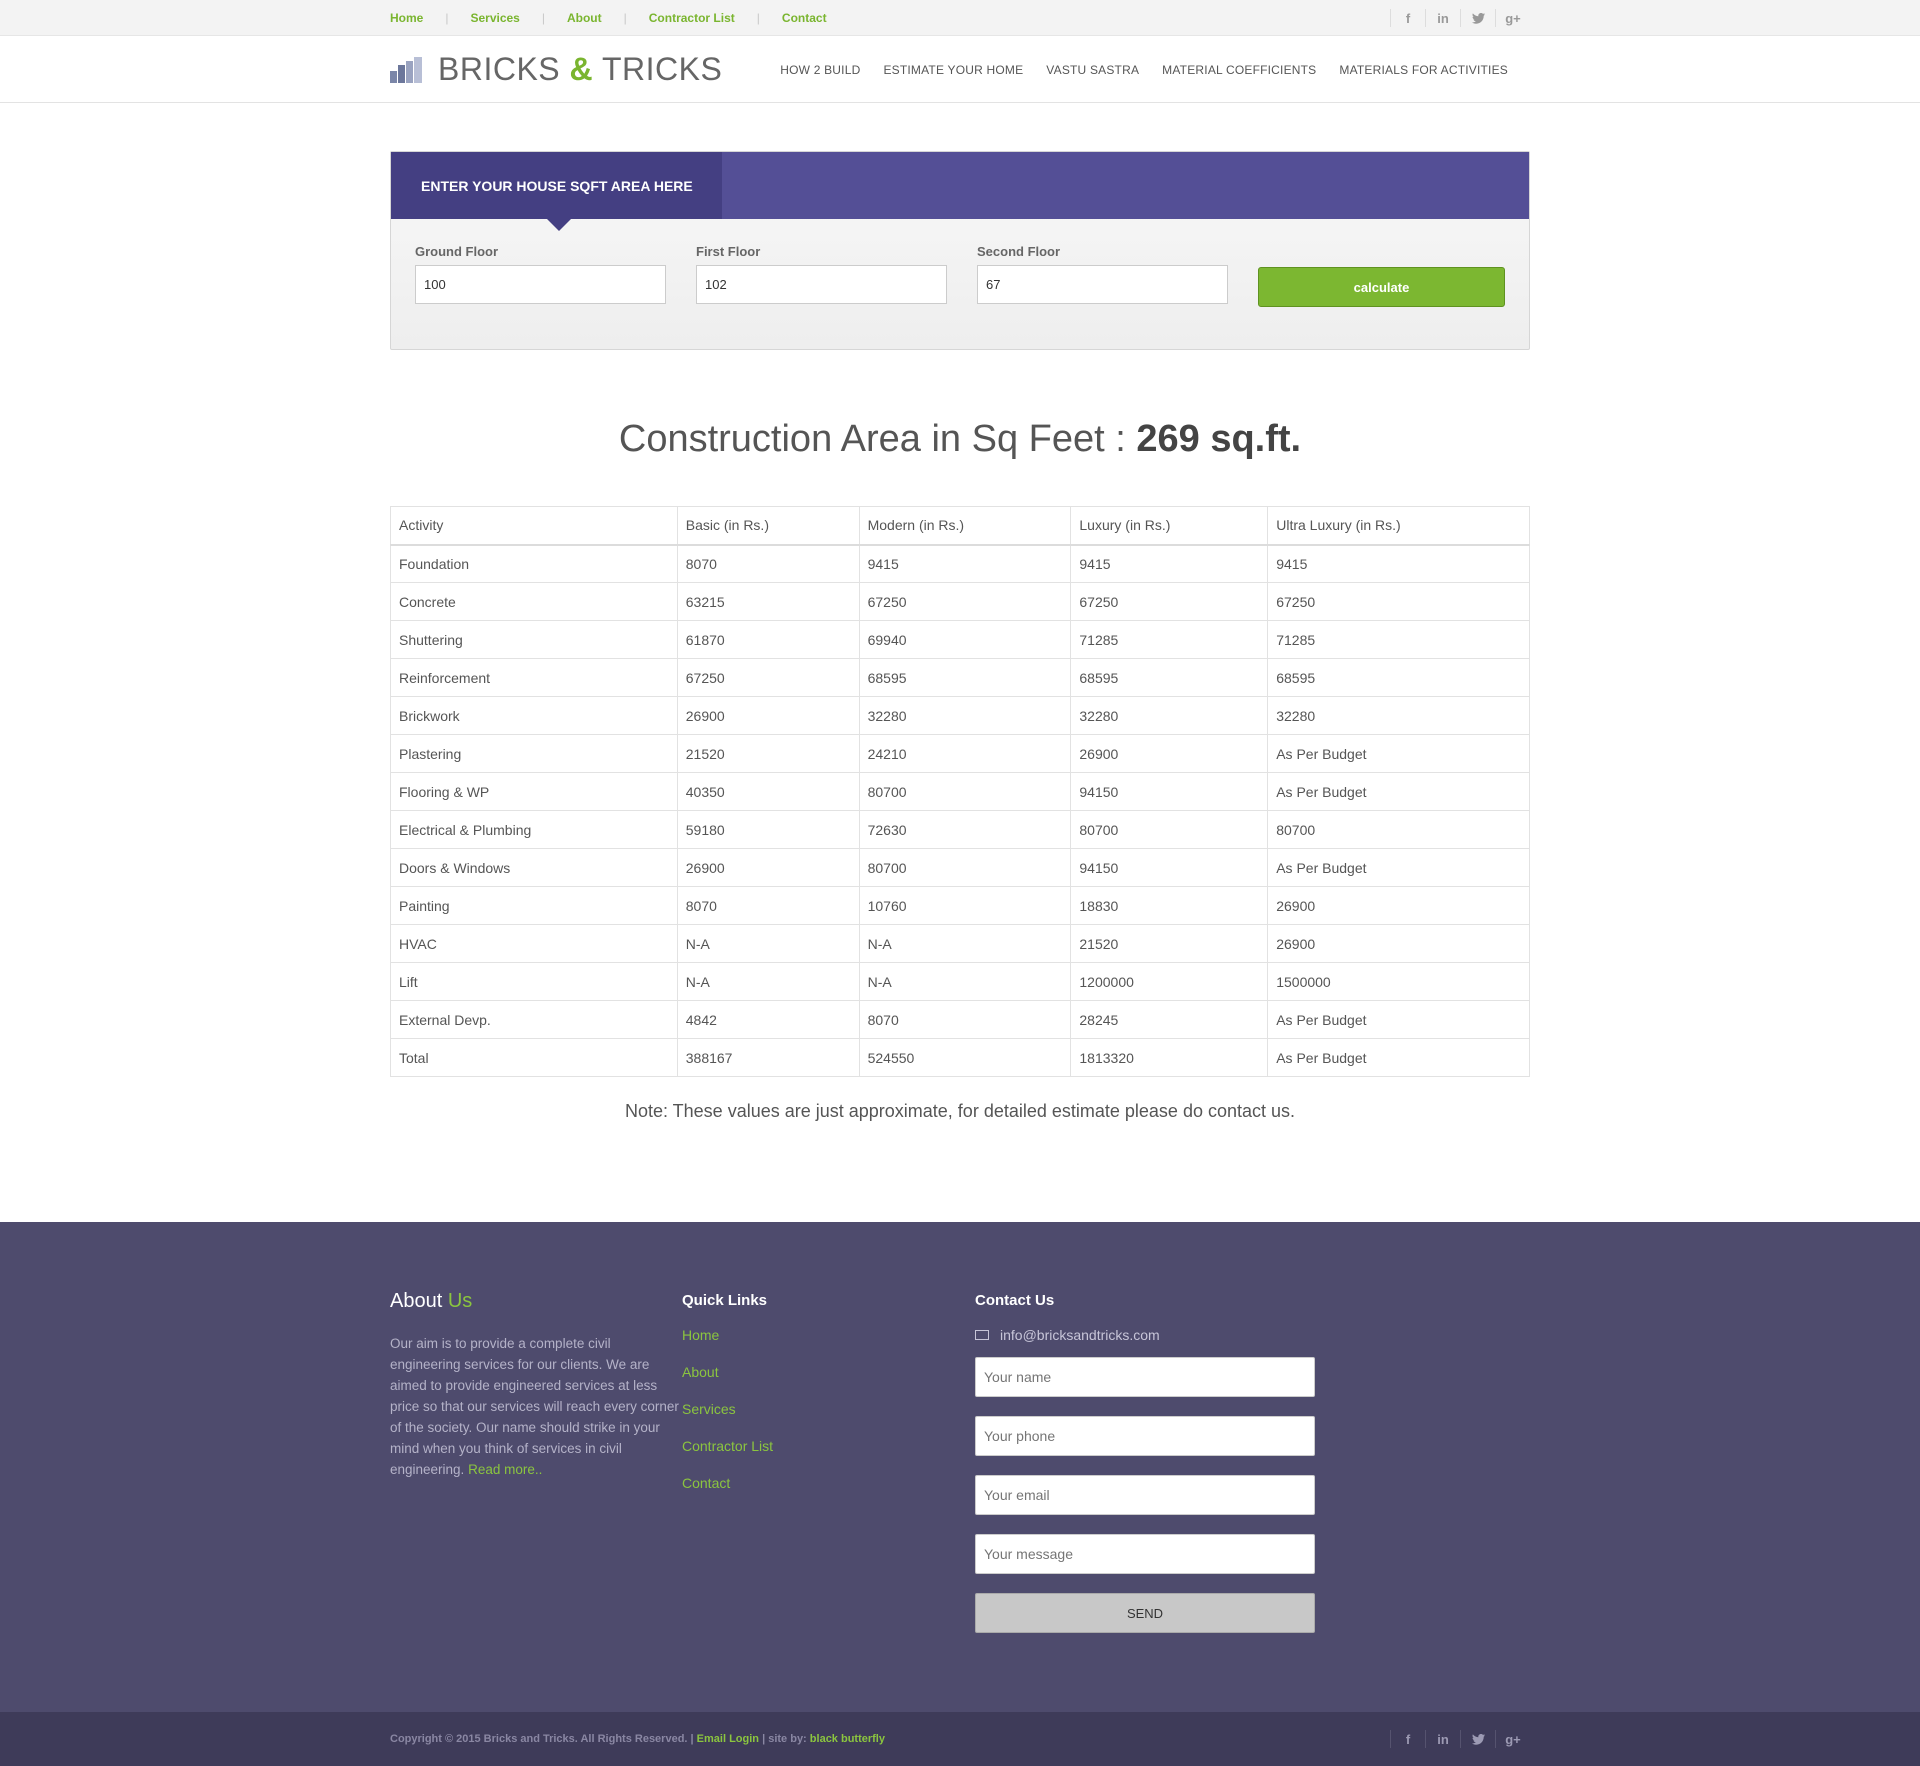 The height and width of the screenshot is (1766, 1920). Describe the element at coordinates (1145, 1436) in the screenshot. I see `contact-phone-input` at that location.